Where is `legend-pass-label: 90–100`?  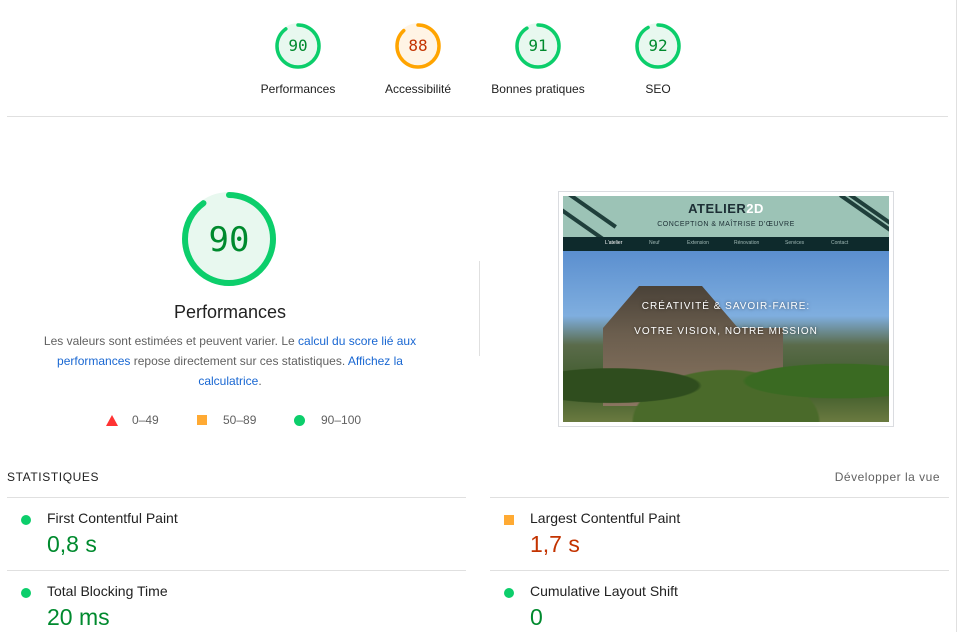 legend-pass-label: 90–100 is located at coordinates (341, 420).